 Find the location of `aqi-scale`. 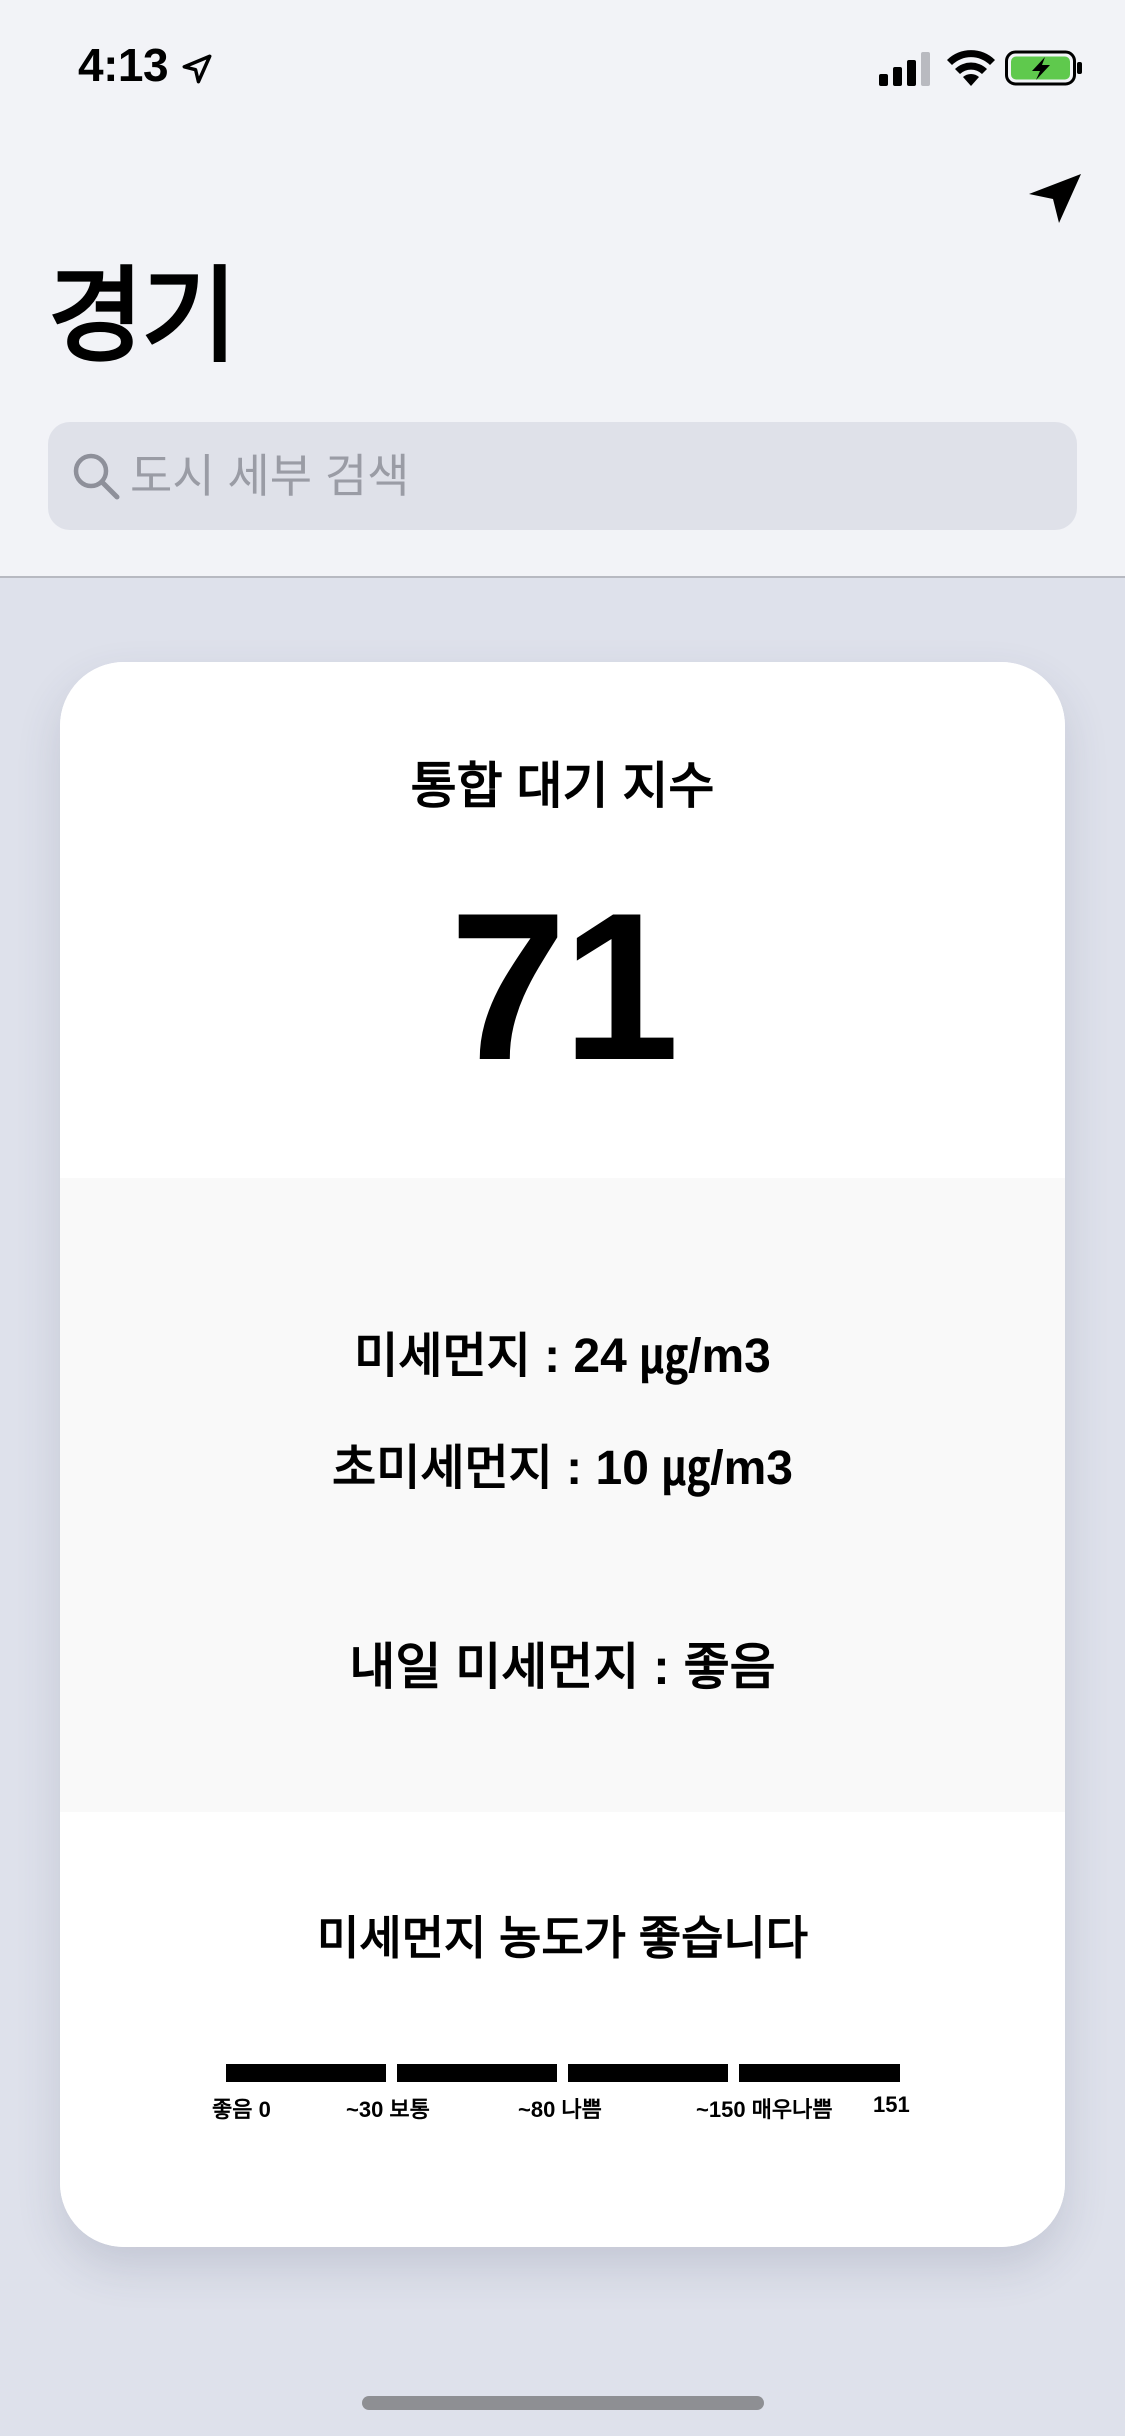

aqi-scale is located at coordinates (563, 2073).